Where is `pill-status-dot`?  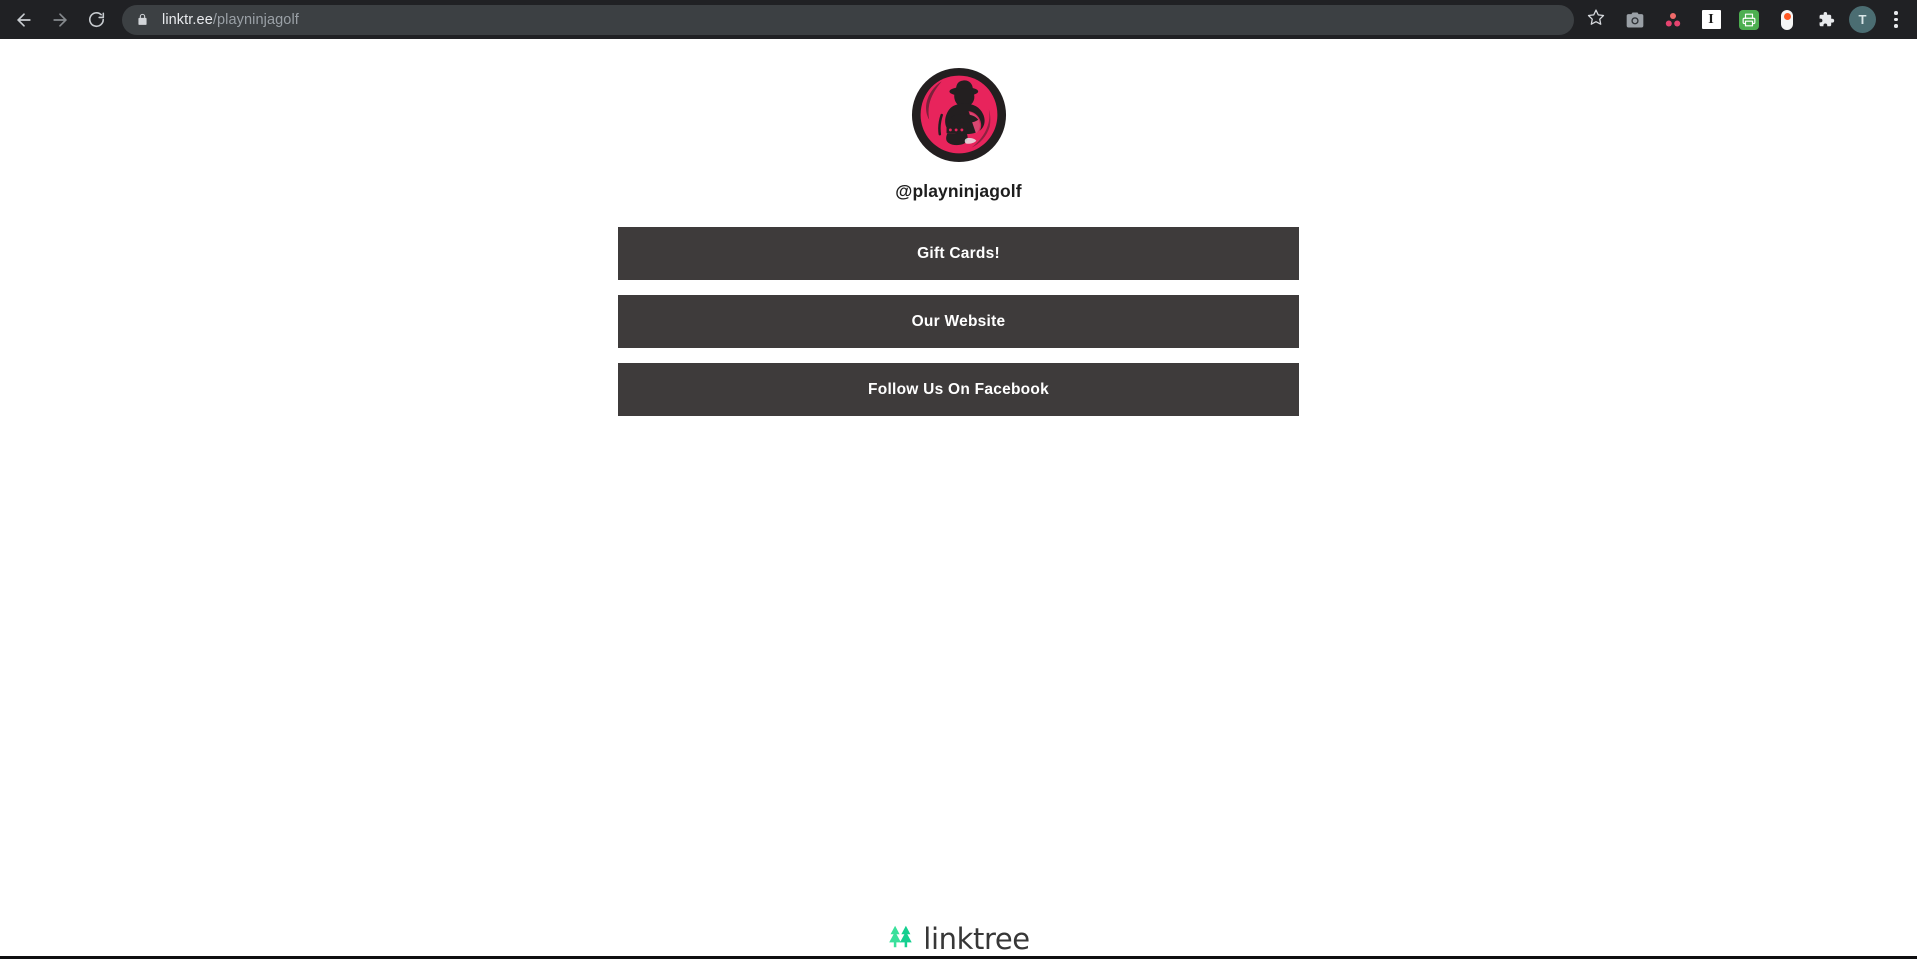
pill-status-dot is located at coordinates (1787, 16).